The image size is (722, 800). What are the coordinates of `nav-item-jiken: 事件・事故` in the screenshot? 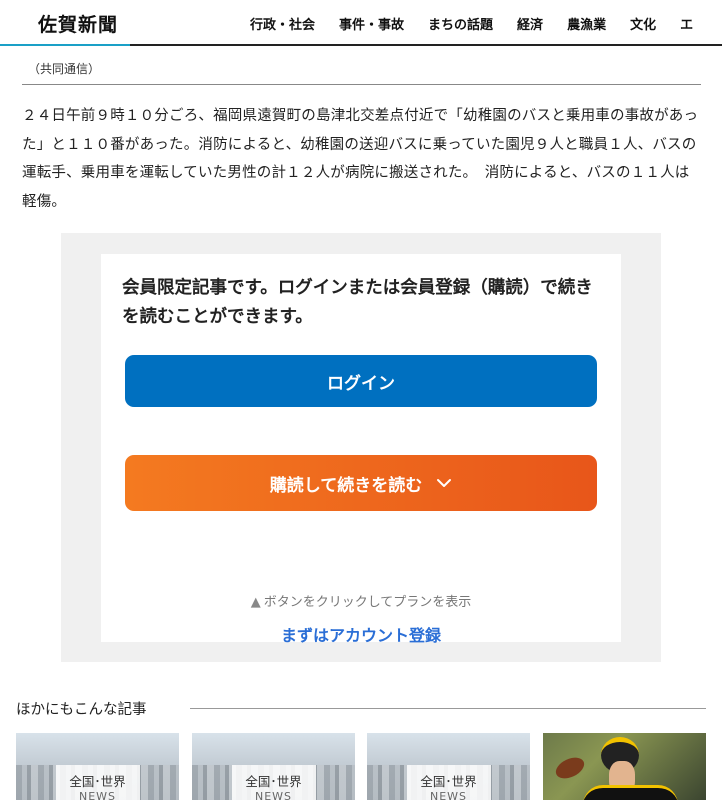 It's located at (371, 23).